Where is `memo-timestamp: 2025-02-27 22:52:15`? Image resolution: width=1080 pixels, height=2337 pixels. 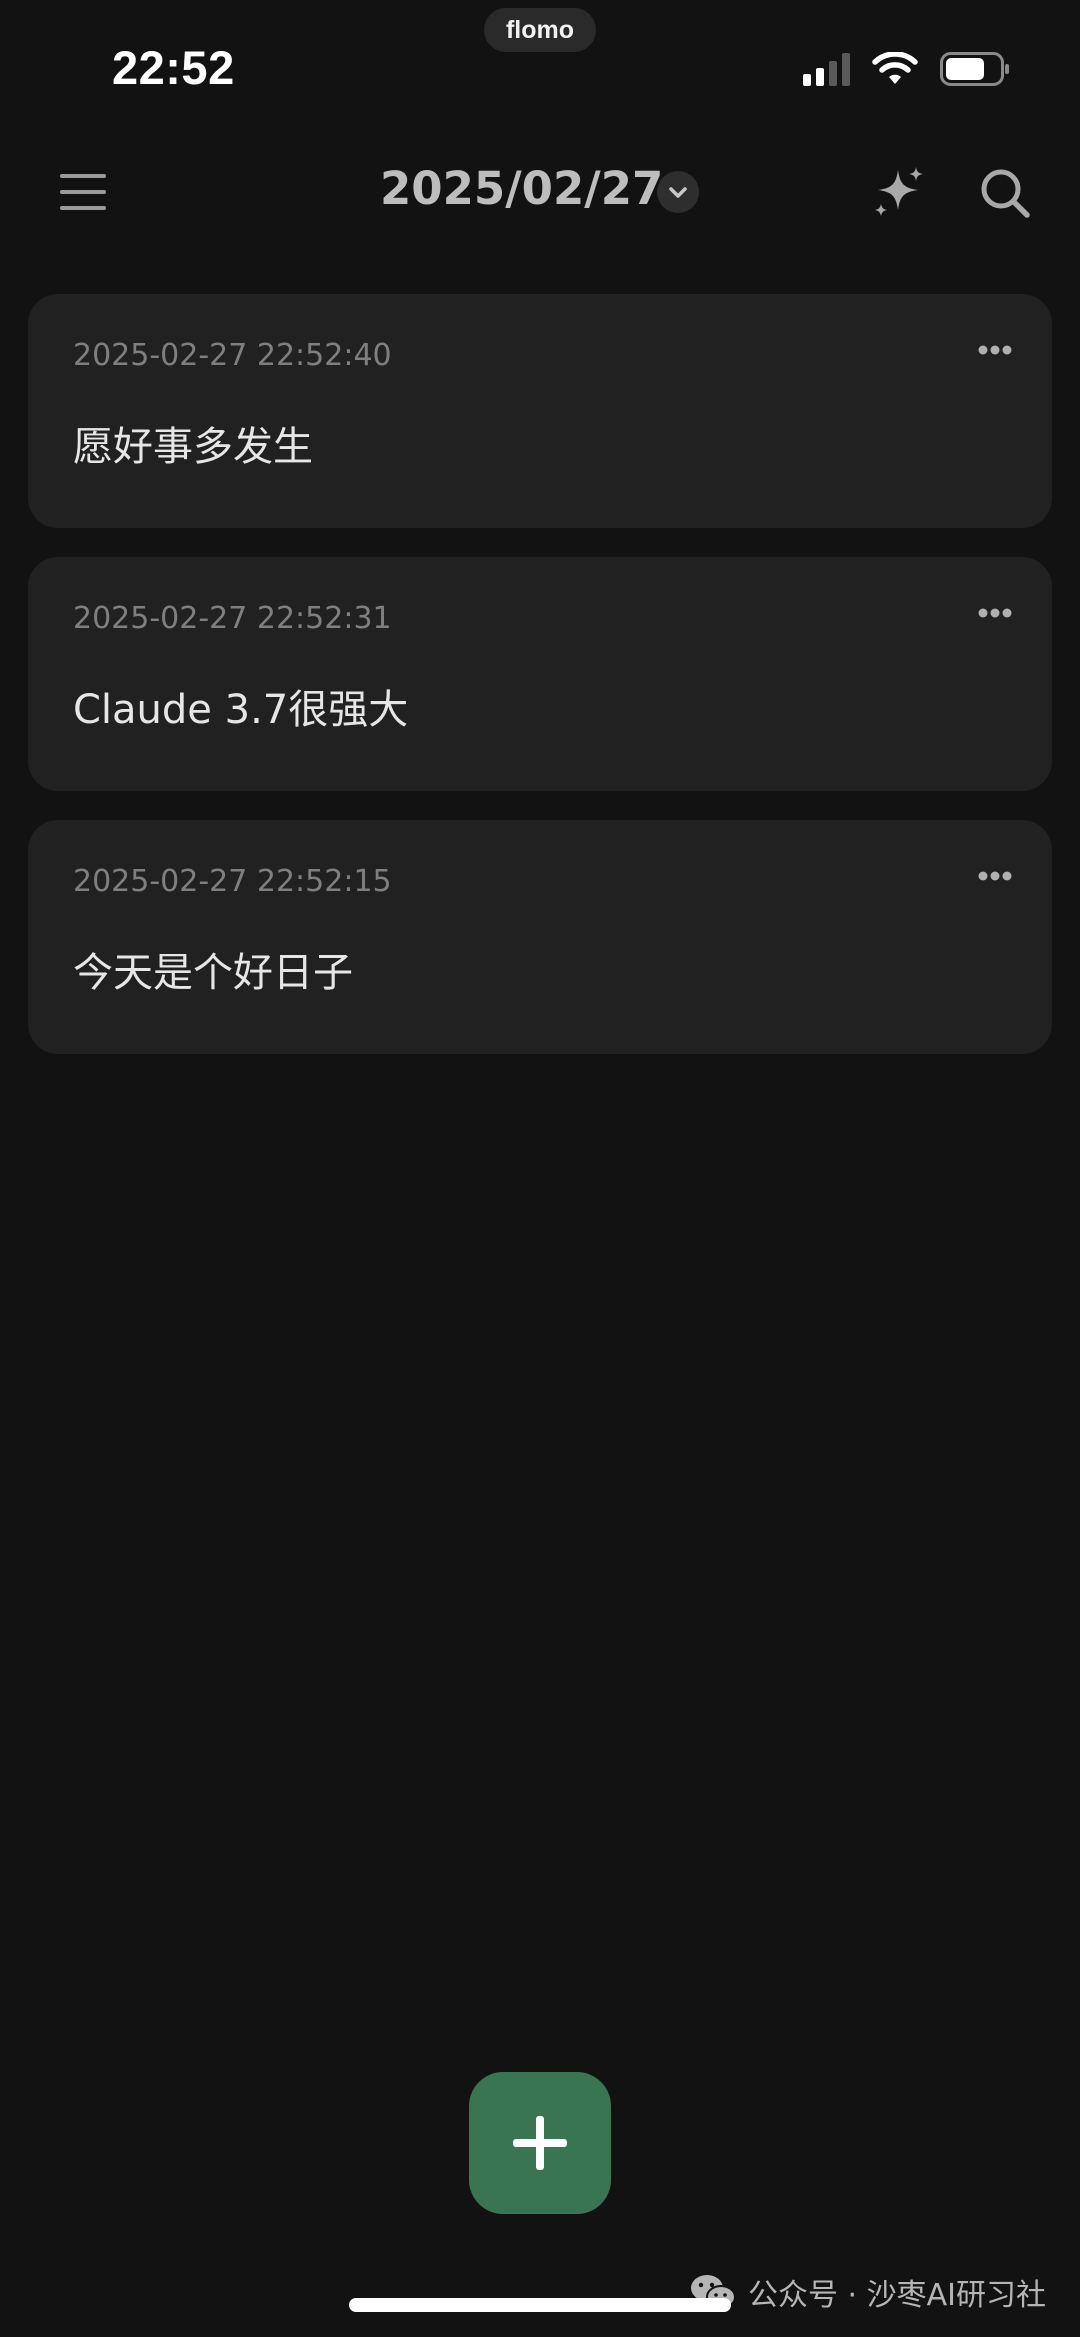 memo-timestamp: 2025-02-27 22:52:15 is located at coordinates (232, 881).